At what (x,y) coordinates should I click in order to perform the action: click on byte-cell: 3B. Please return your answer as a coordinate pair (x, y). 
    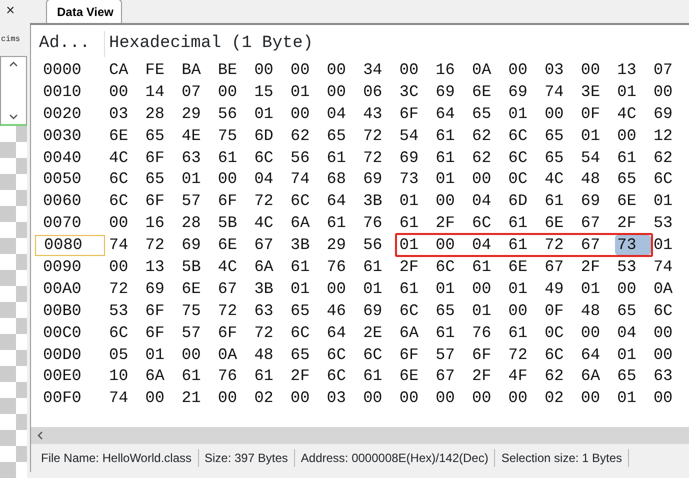
    Looking at the image, I should click on (270, 288).